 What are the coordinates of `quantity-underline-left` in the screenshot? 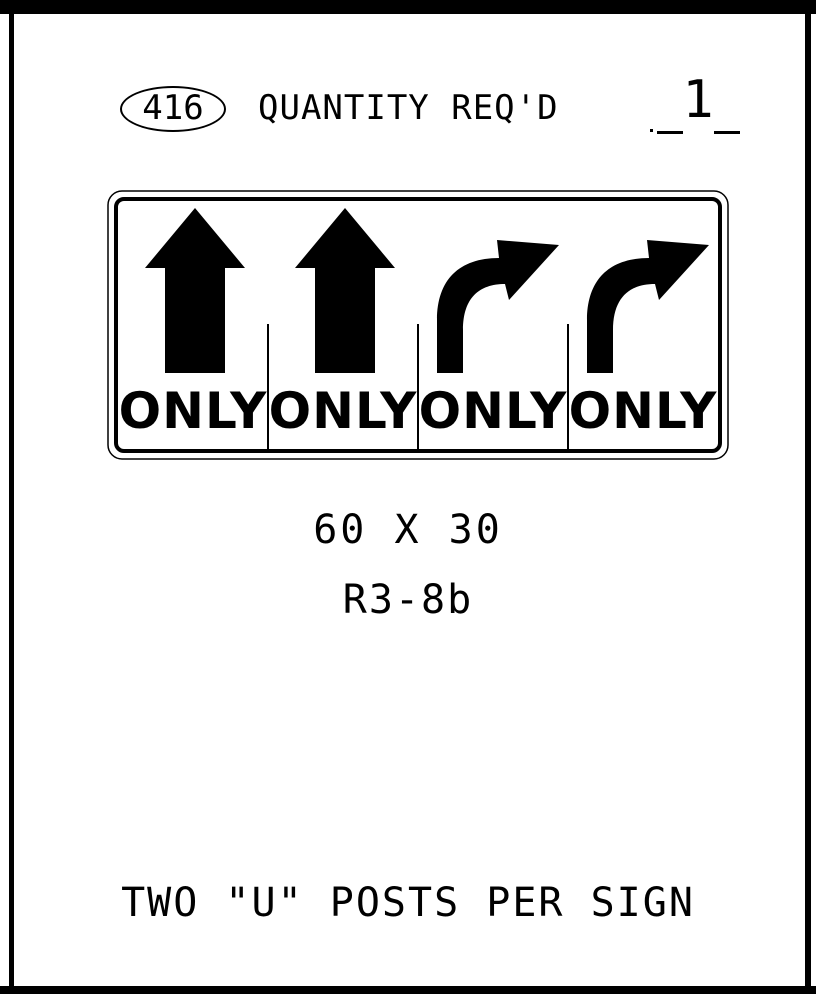 It's located at (670, 132).